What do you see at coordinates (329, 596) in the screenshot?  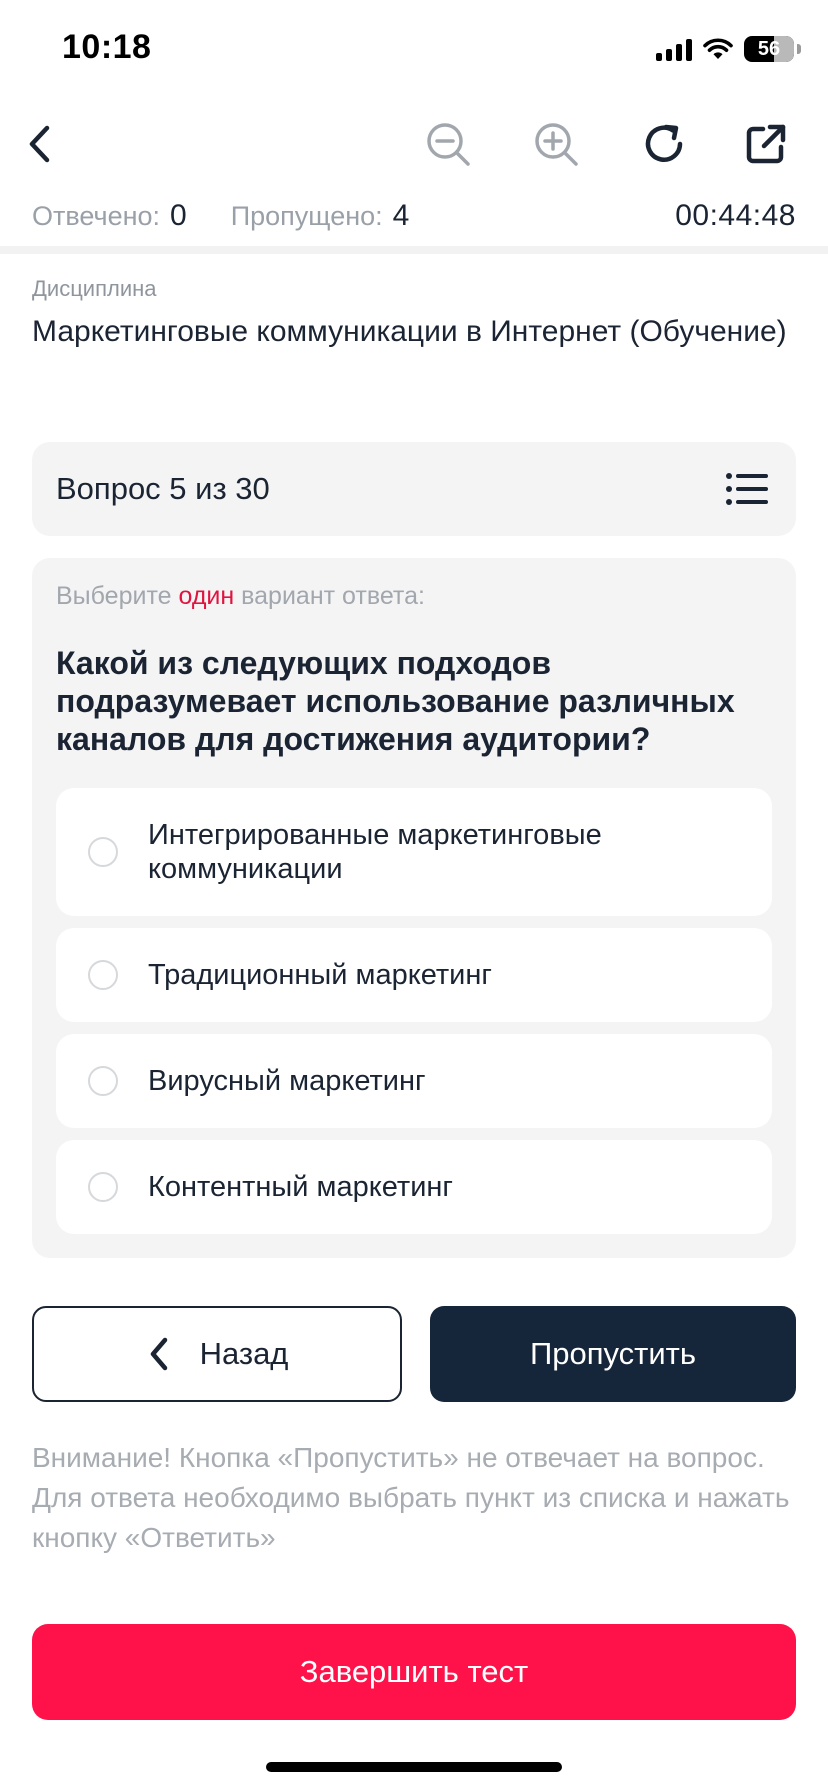 I see `instruction-text-end: вариант ответа:` at bounding box center [329, 596].